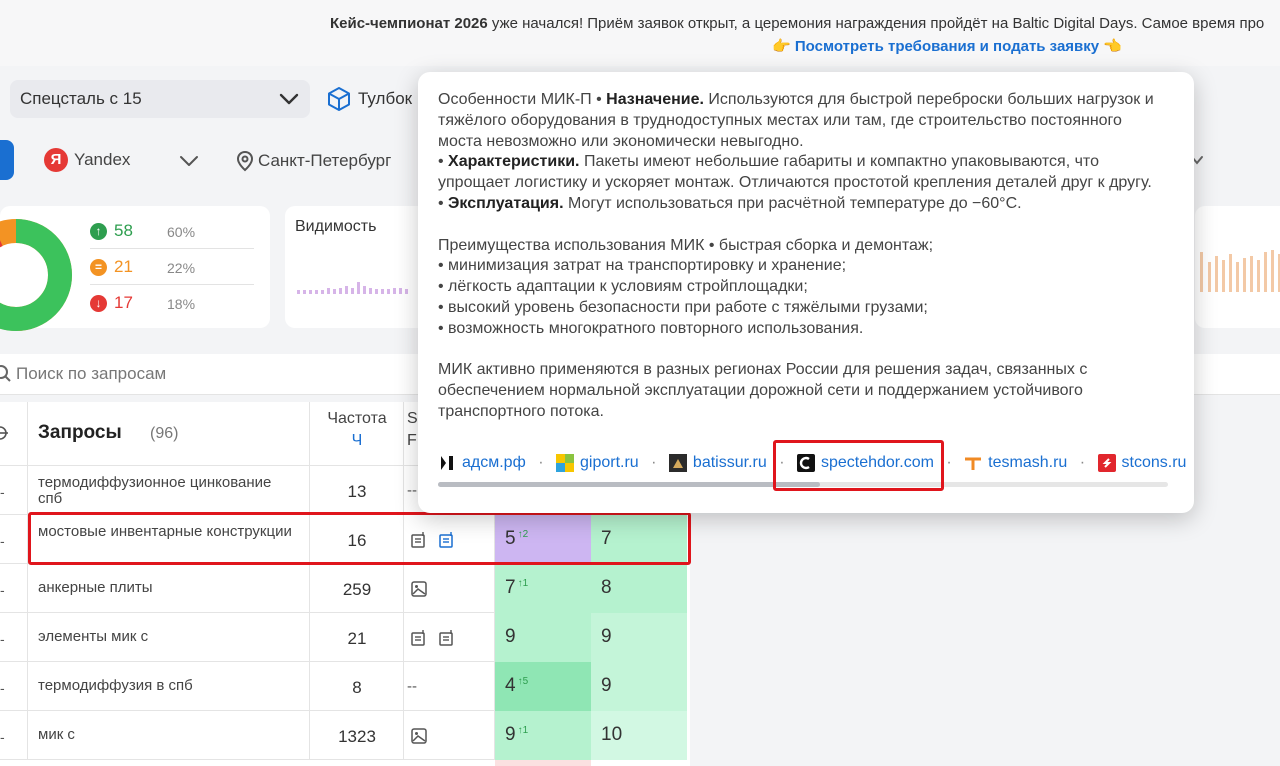  What do you see at coordinates (543, 637) in the screenshot?
I see `rank-cell-current: 9` at bounding box center [543, 637].